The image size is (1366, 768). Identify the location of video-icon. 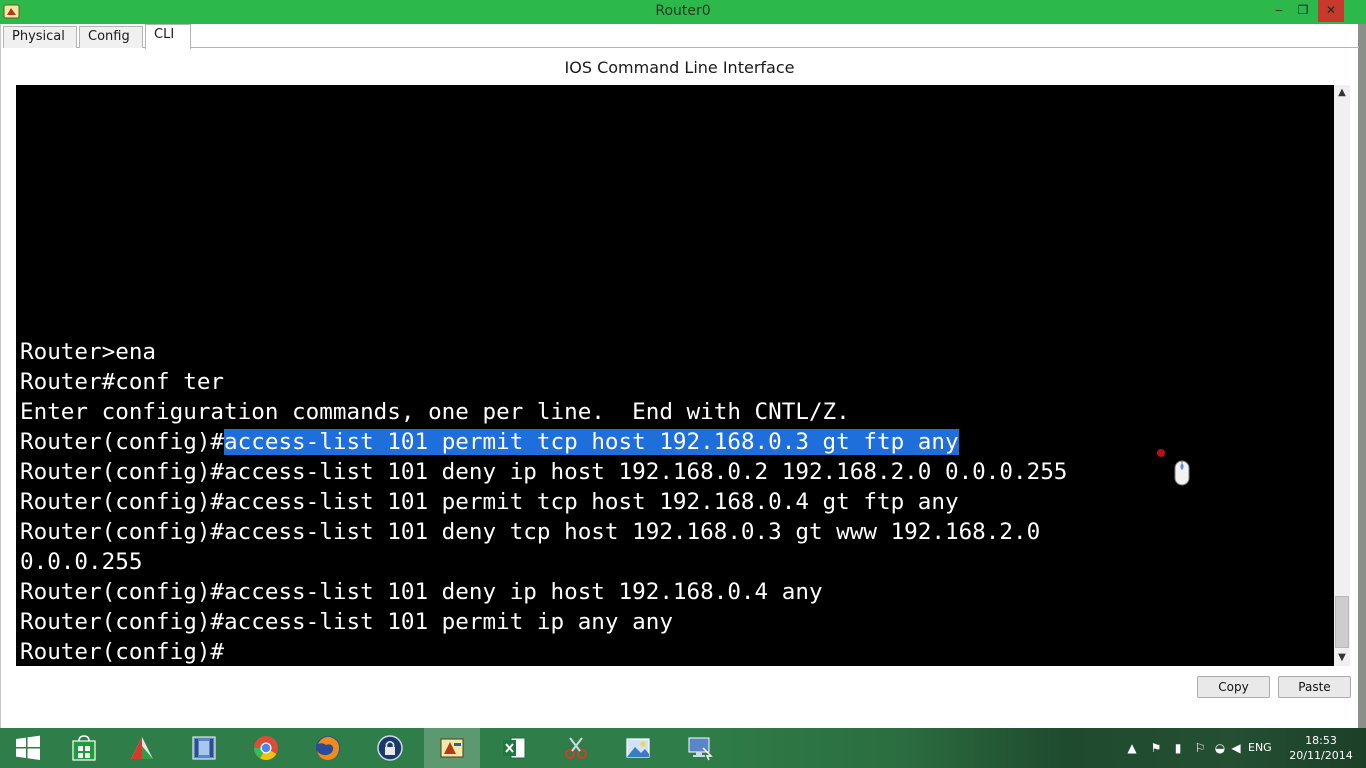
(204, 748).